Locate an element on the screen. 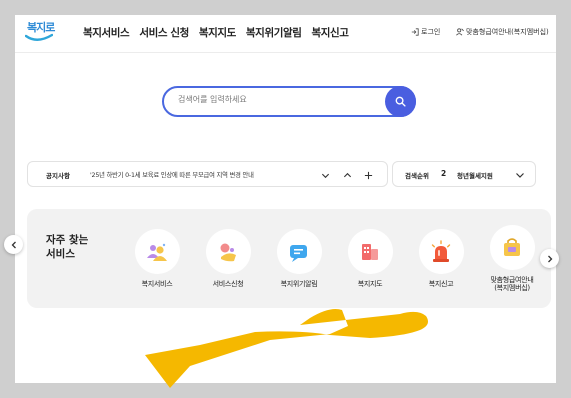 The width and height of the screenshot is (571, 398). chevron-up-icon is located at coordinates (347, 174).